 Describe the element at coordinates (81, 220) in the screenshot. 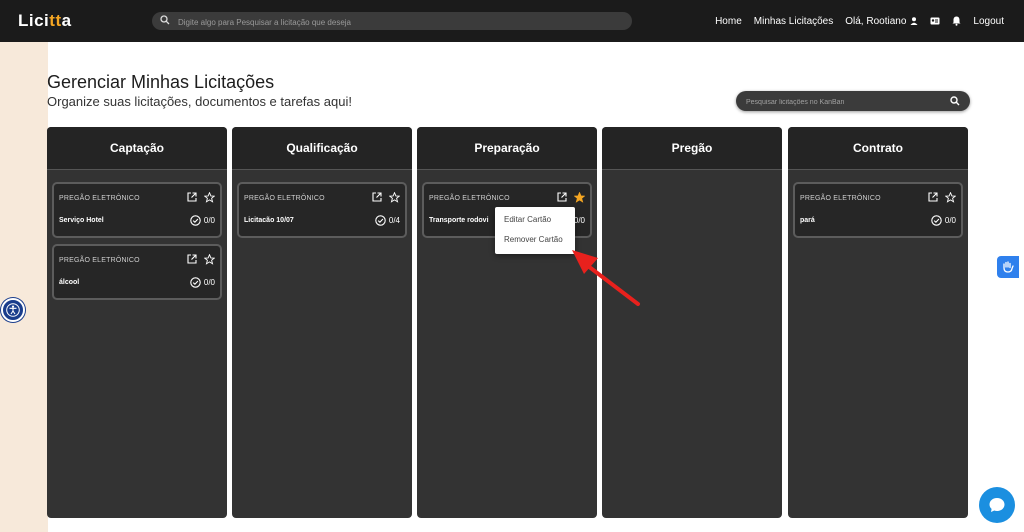

I see `card-title: Serviço Hotel` at that location.